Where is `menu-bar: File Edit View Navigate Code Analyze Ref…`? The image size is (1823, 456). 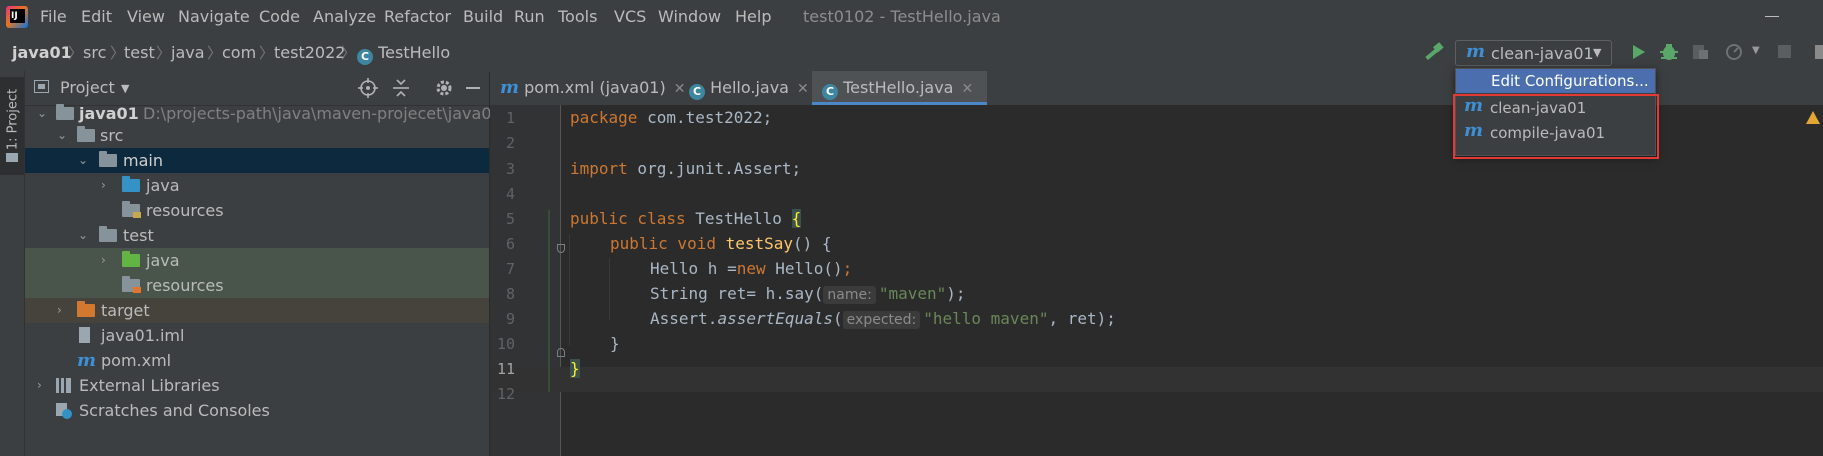 menu-bar: File Edit View Navigate Code Analyze Ref… is located at coordinates (911, 17).